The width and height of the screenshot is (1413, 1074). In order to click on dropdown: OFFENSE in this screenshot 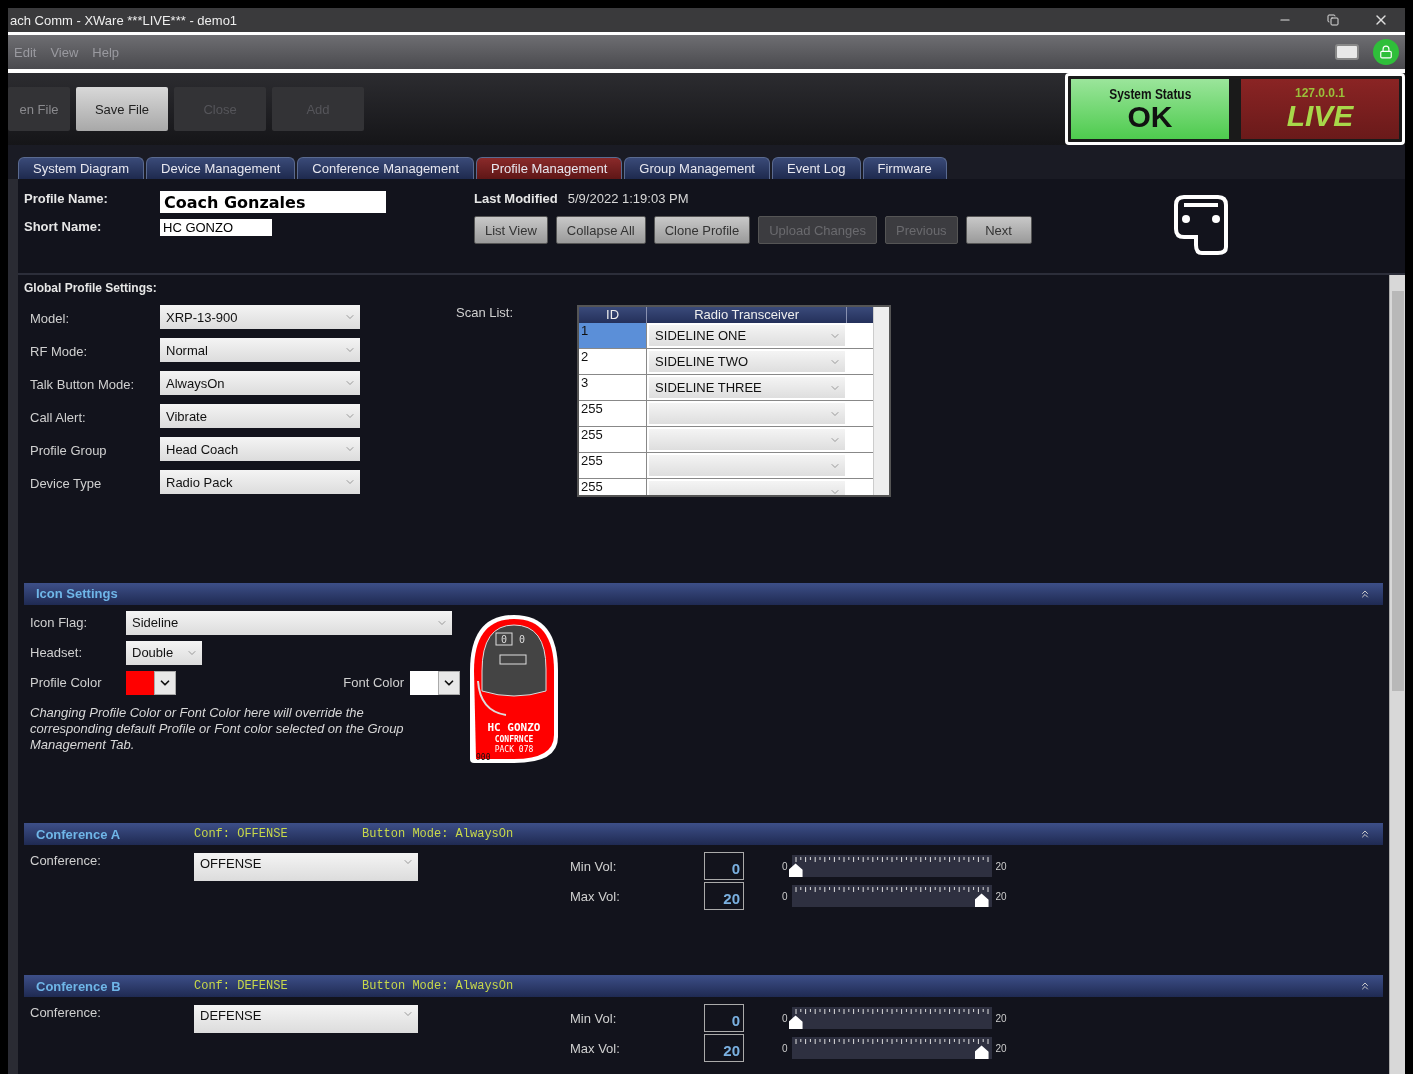, I will do `click(306, 867)`.